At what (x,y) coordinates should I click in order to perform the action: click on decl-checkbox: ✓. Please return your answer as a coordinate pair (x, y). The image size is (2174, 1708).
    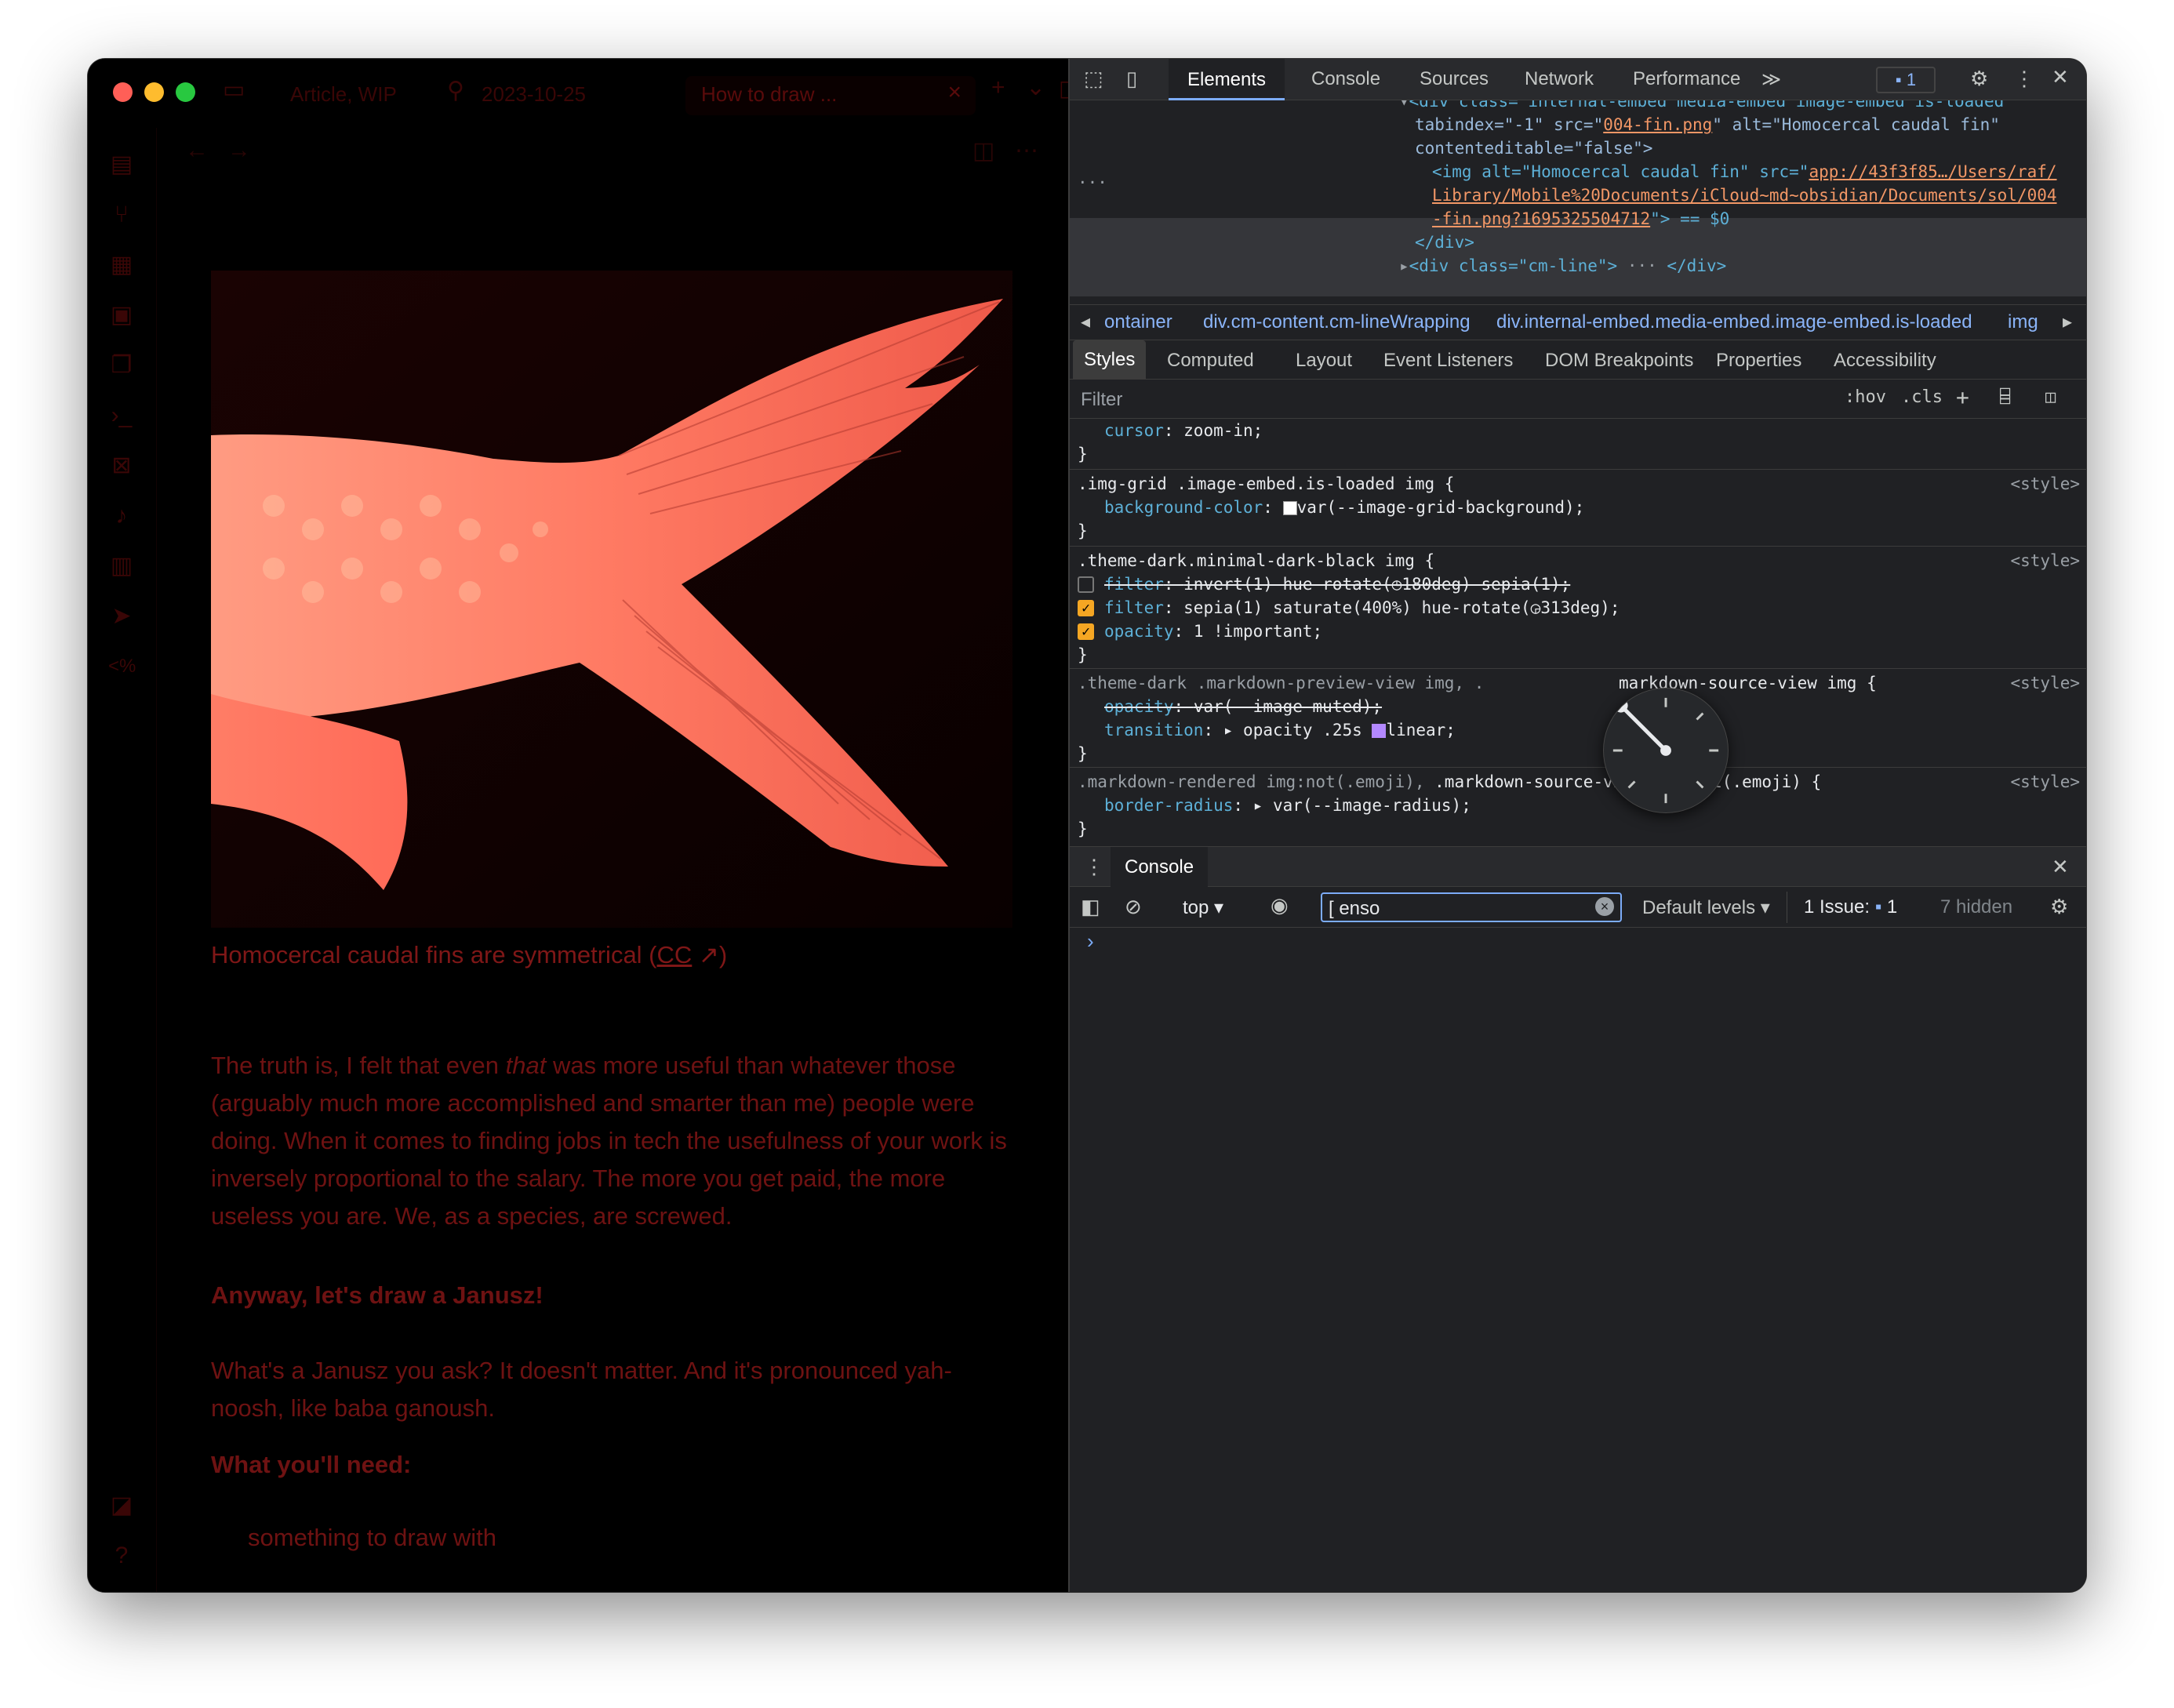
    Looking at the image, I should click on (1086, 608).